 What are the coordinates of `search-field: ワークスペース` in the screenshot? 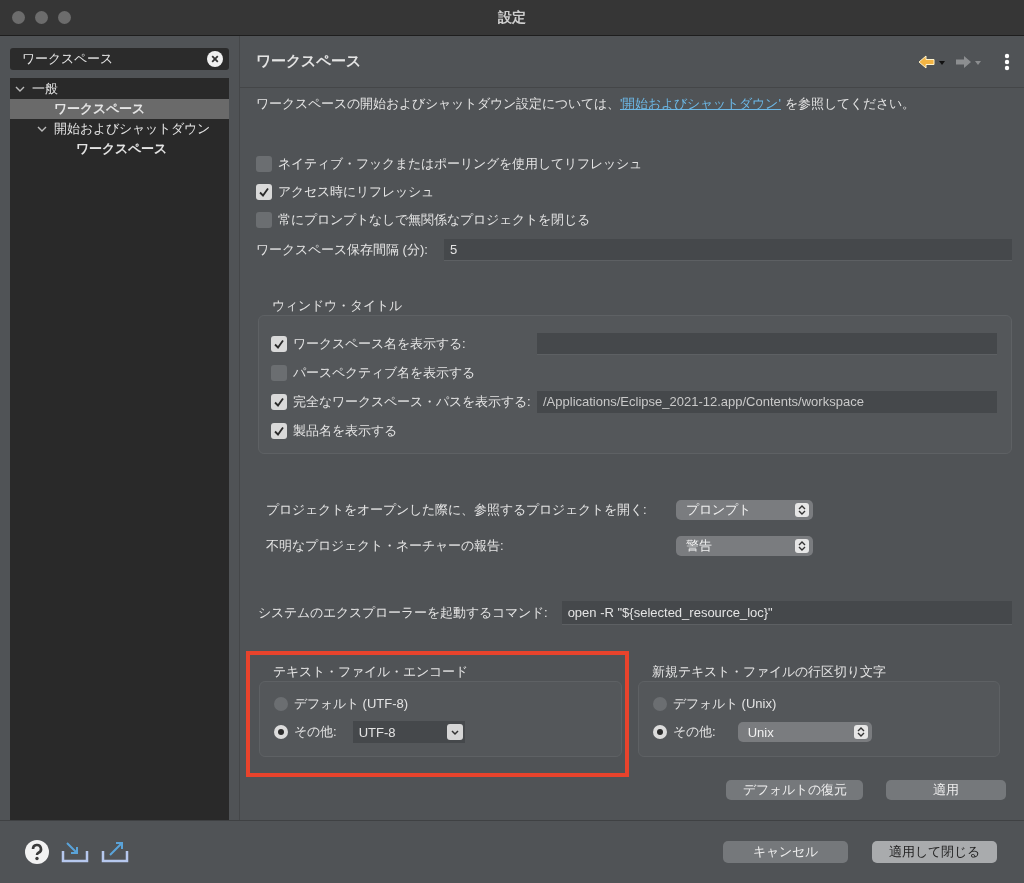 It's located at (119, 59).